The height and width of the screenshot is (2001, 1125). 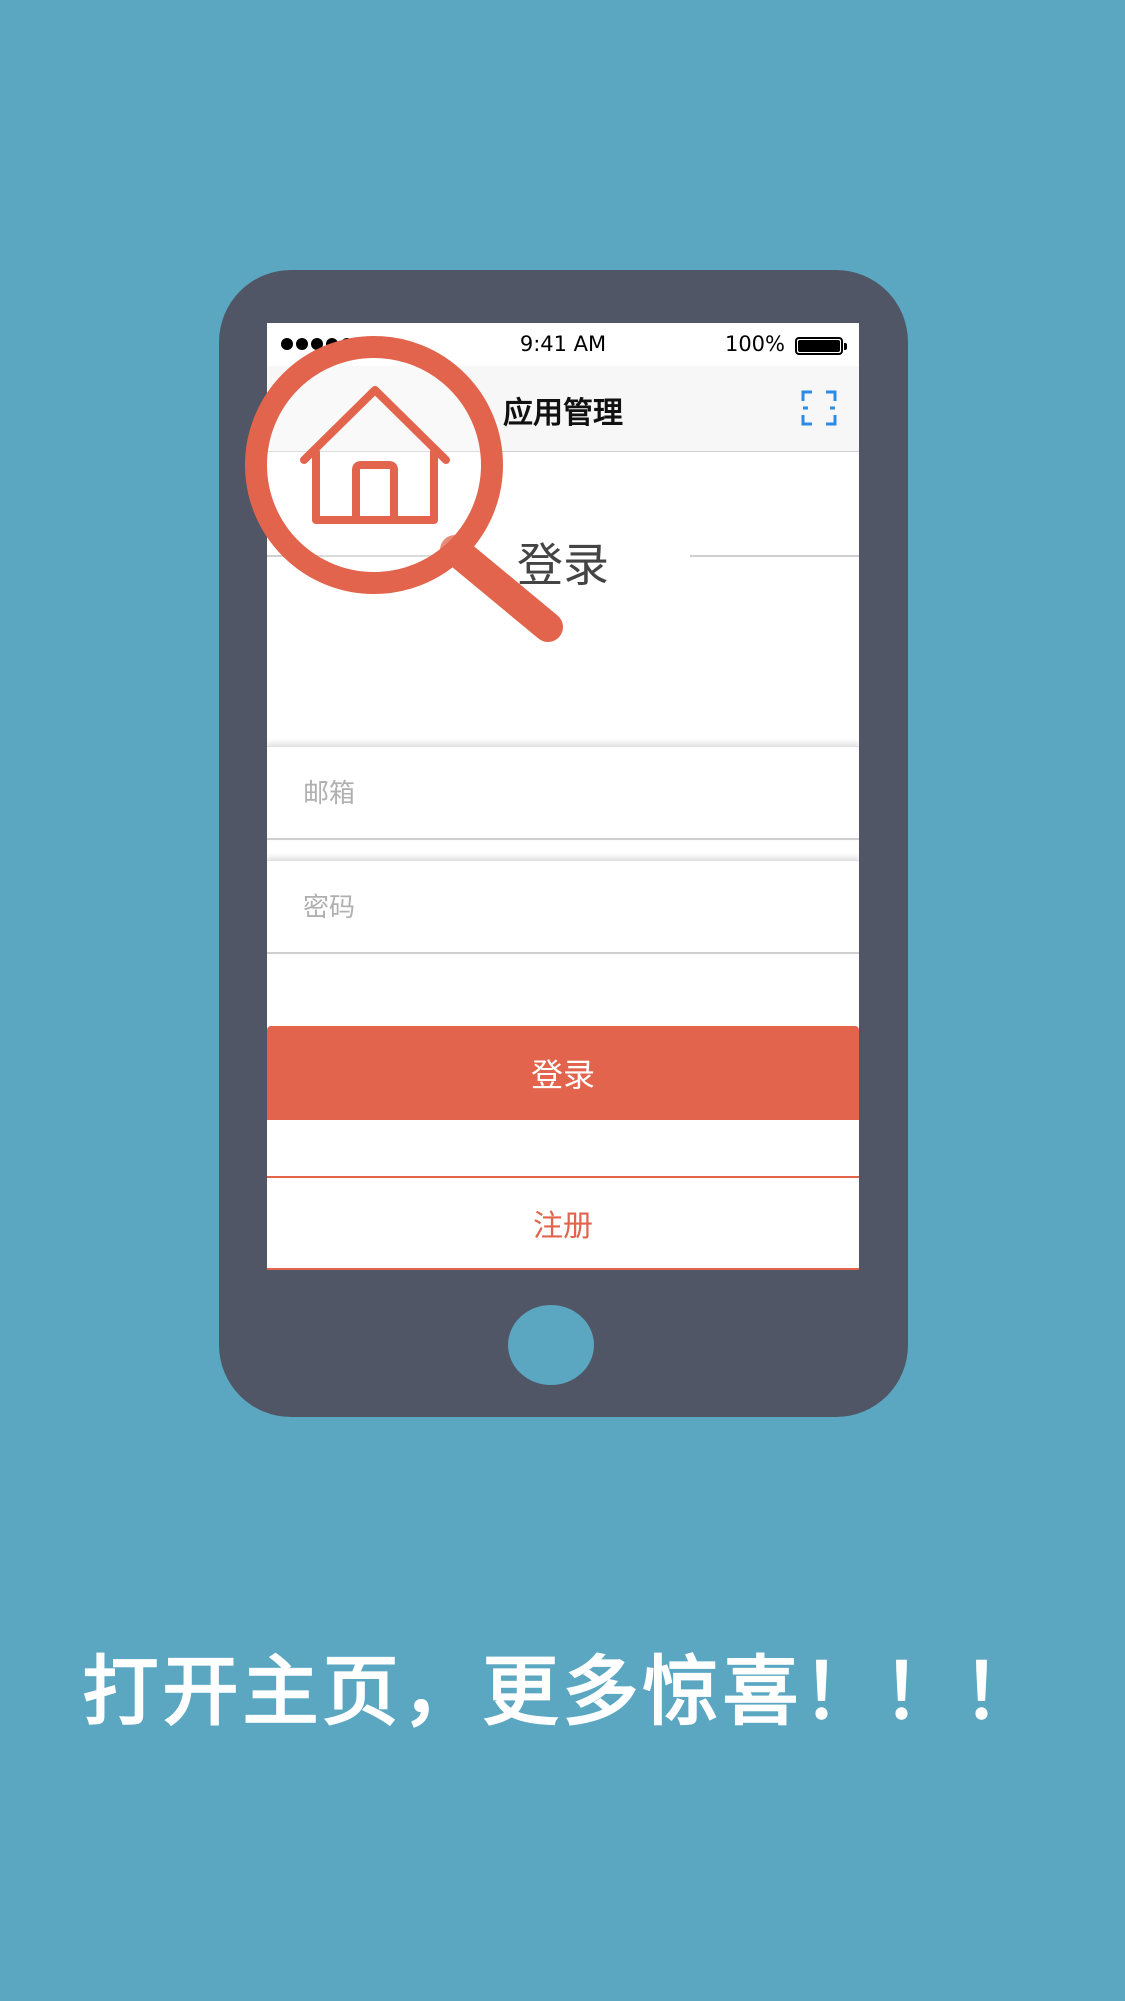 I want to click on email-field-container, so click(x=563, y=793).